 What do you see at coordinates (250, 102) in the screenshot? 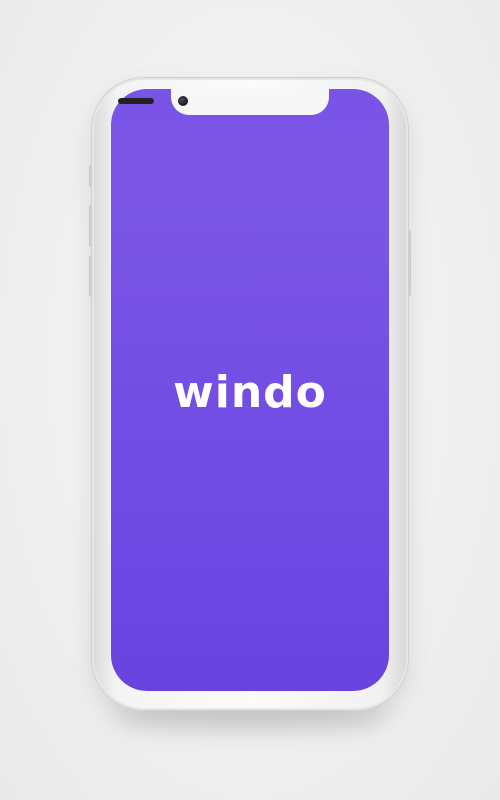
I see `notch` at bounding box center [250, 102].